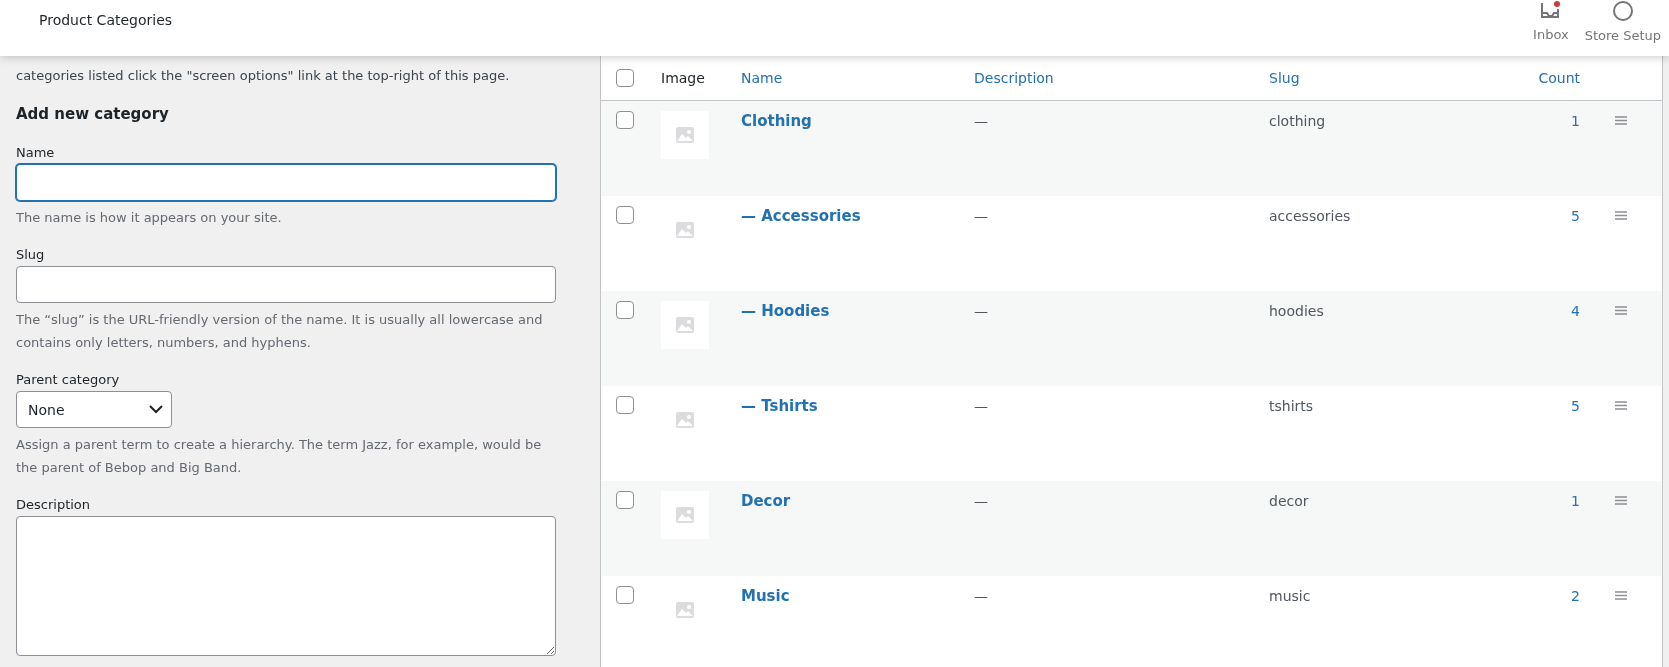  I want to click on slug-cell: clothing, so click(1297, 121).